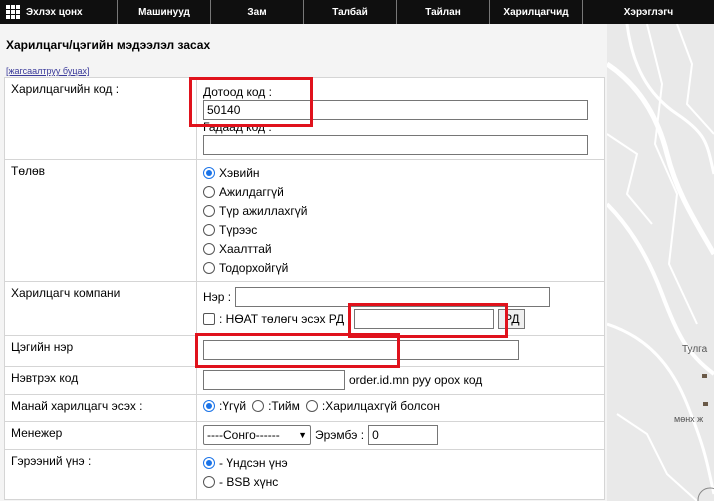  What do you see at coordinates (395, 110) in the screenshot?
I see `internal-code-input` at bounding box center [395, 110].